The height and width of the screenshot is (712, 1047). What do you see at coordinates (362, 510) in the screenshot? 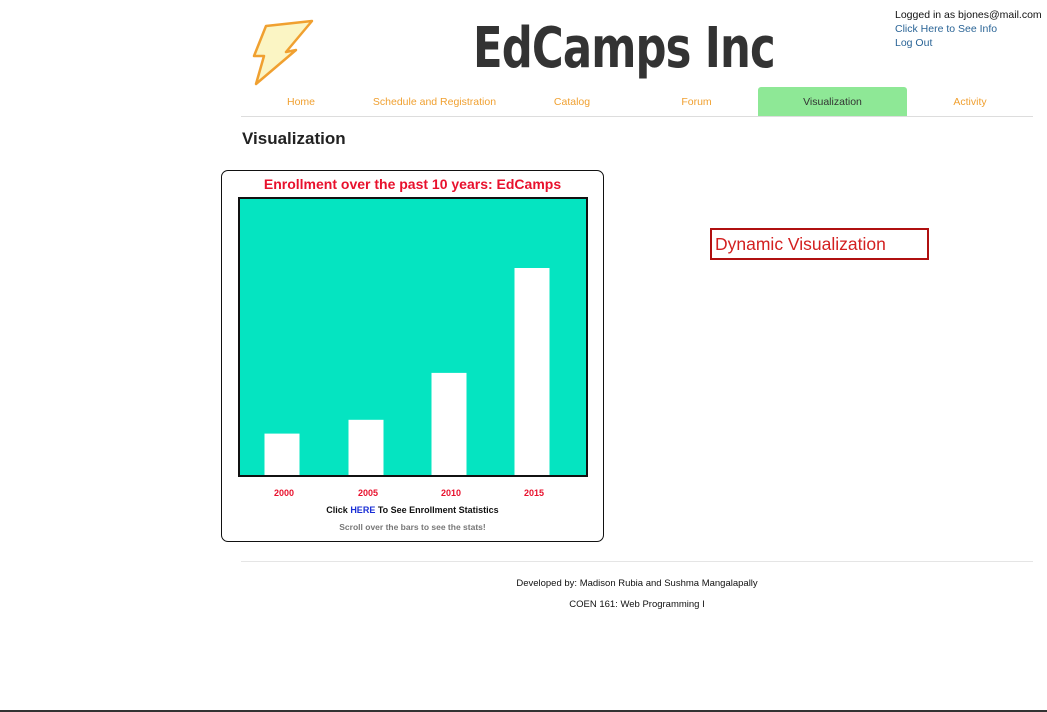
I see `here-link: HERE` at bounding box center [362, 510].